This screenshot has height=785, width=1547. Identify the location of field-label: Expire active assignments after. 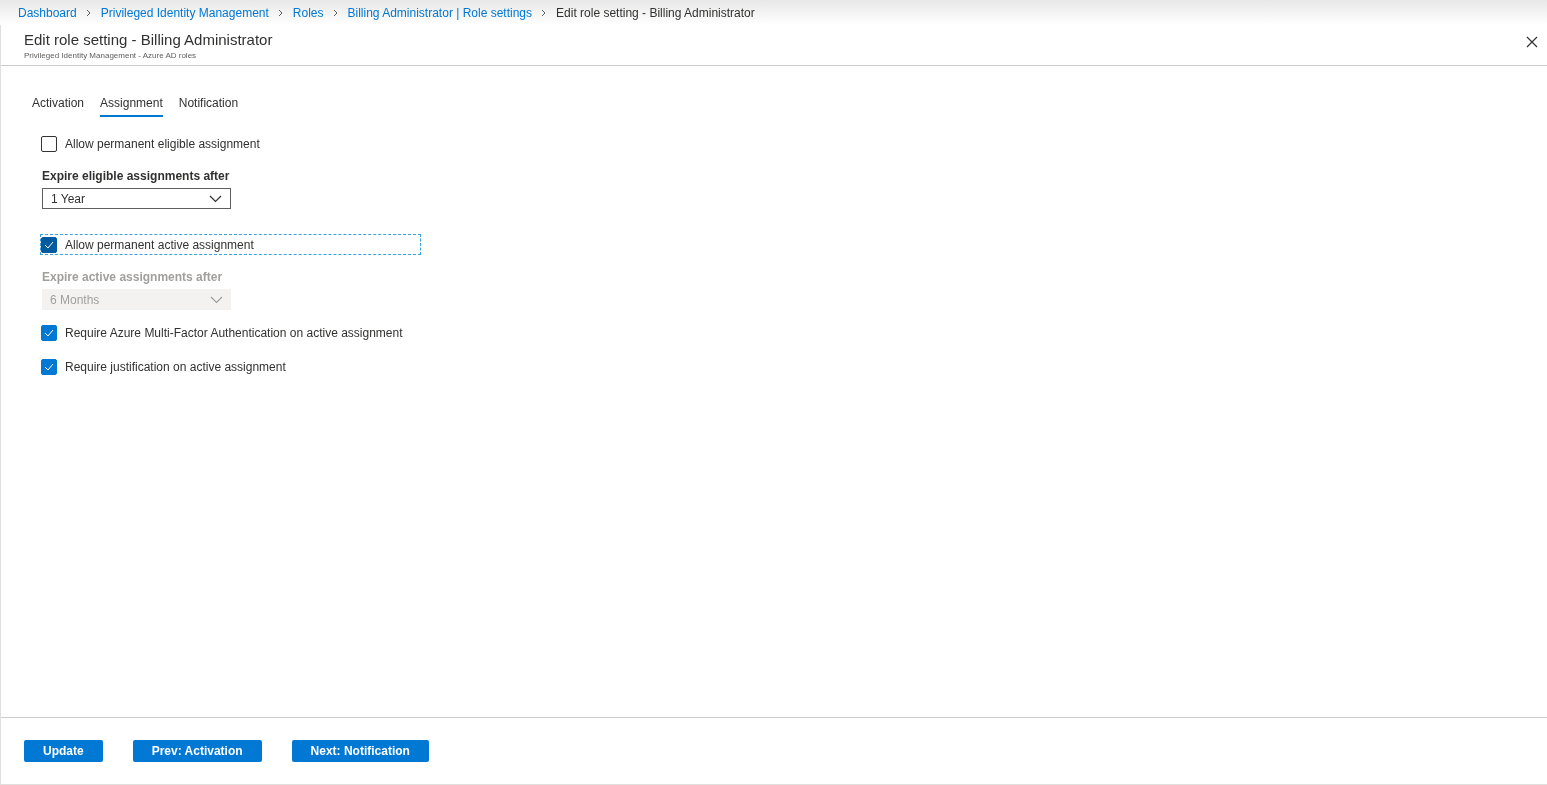
(133, 277).